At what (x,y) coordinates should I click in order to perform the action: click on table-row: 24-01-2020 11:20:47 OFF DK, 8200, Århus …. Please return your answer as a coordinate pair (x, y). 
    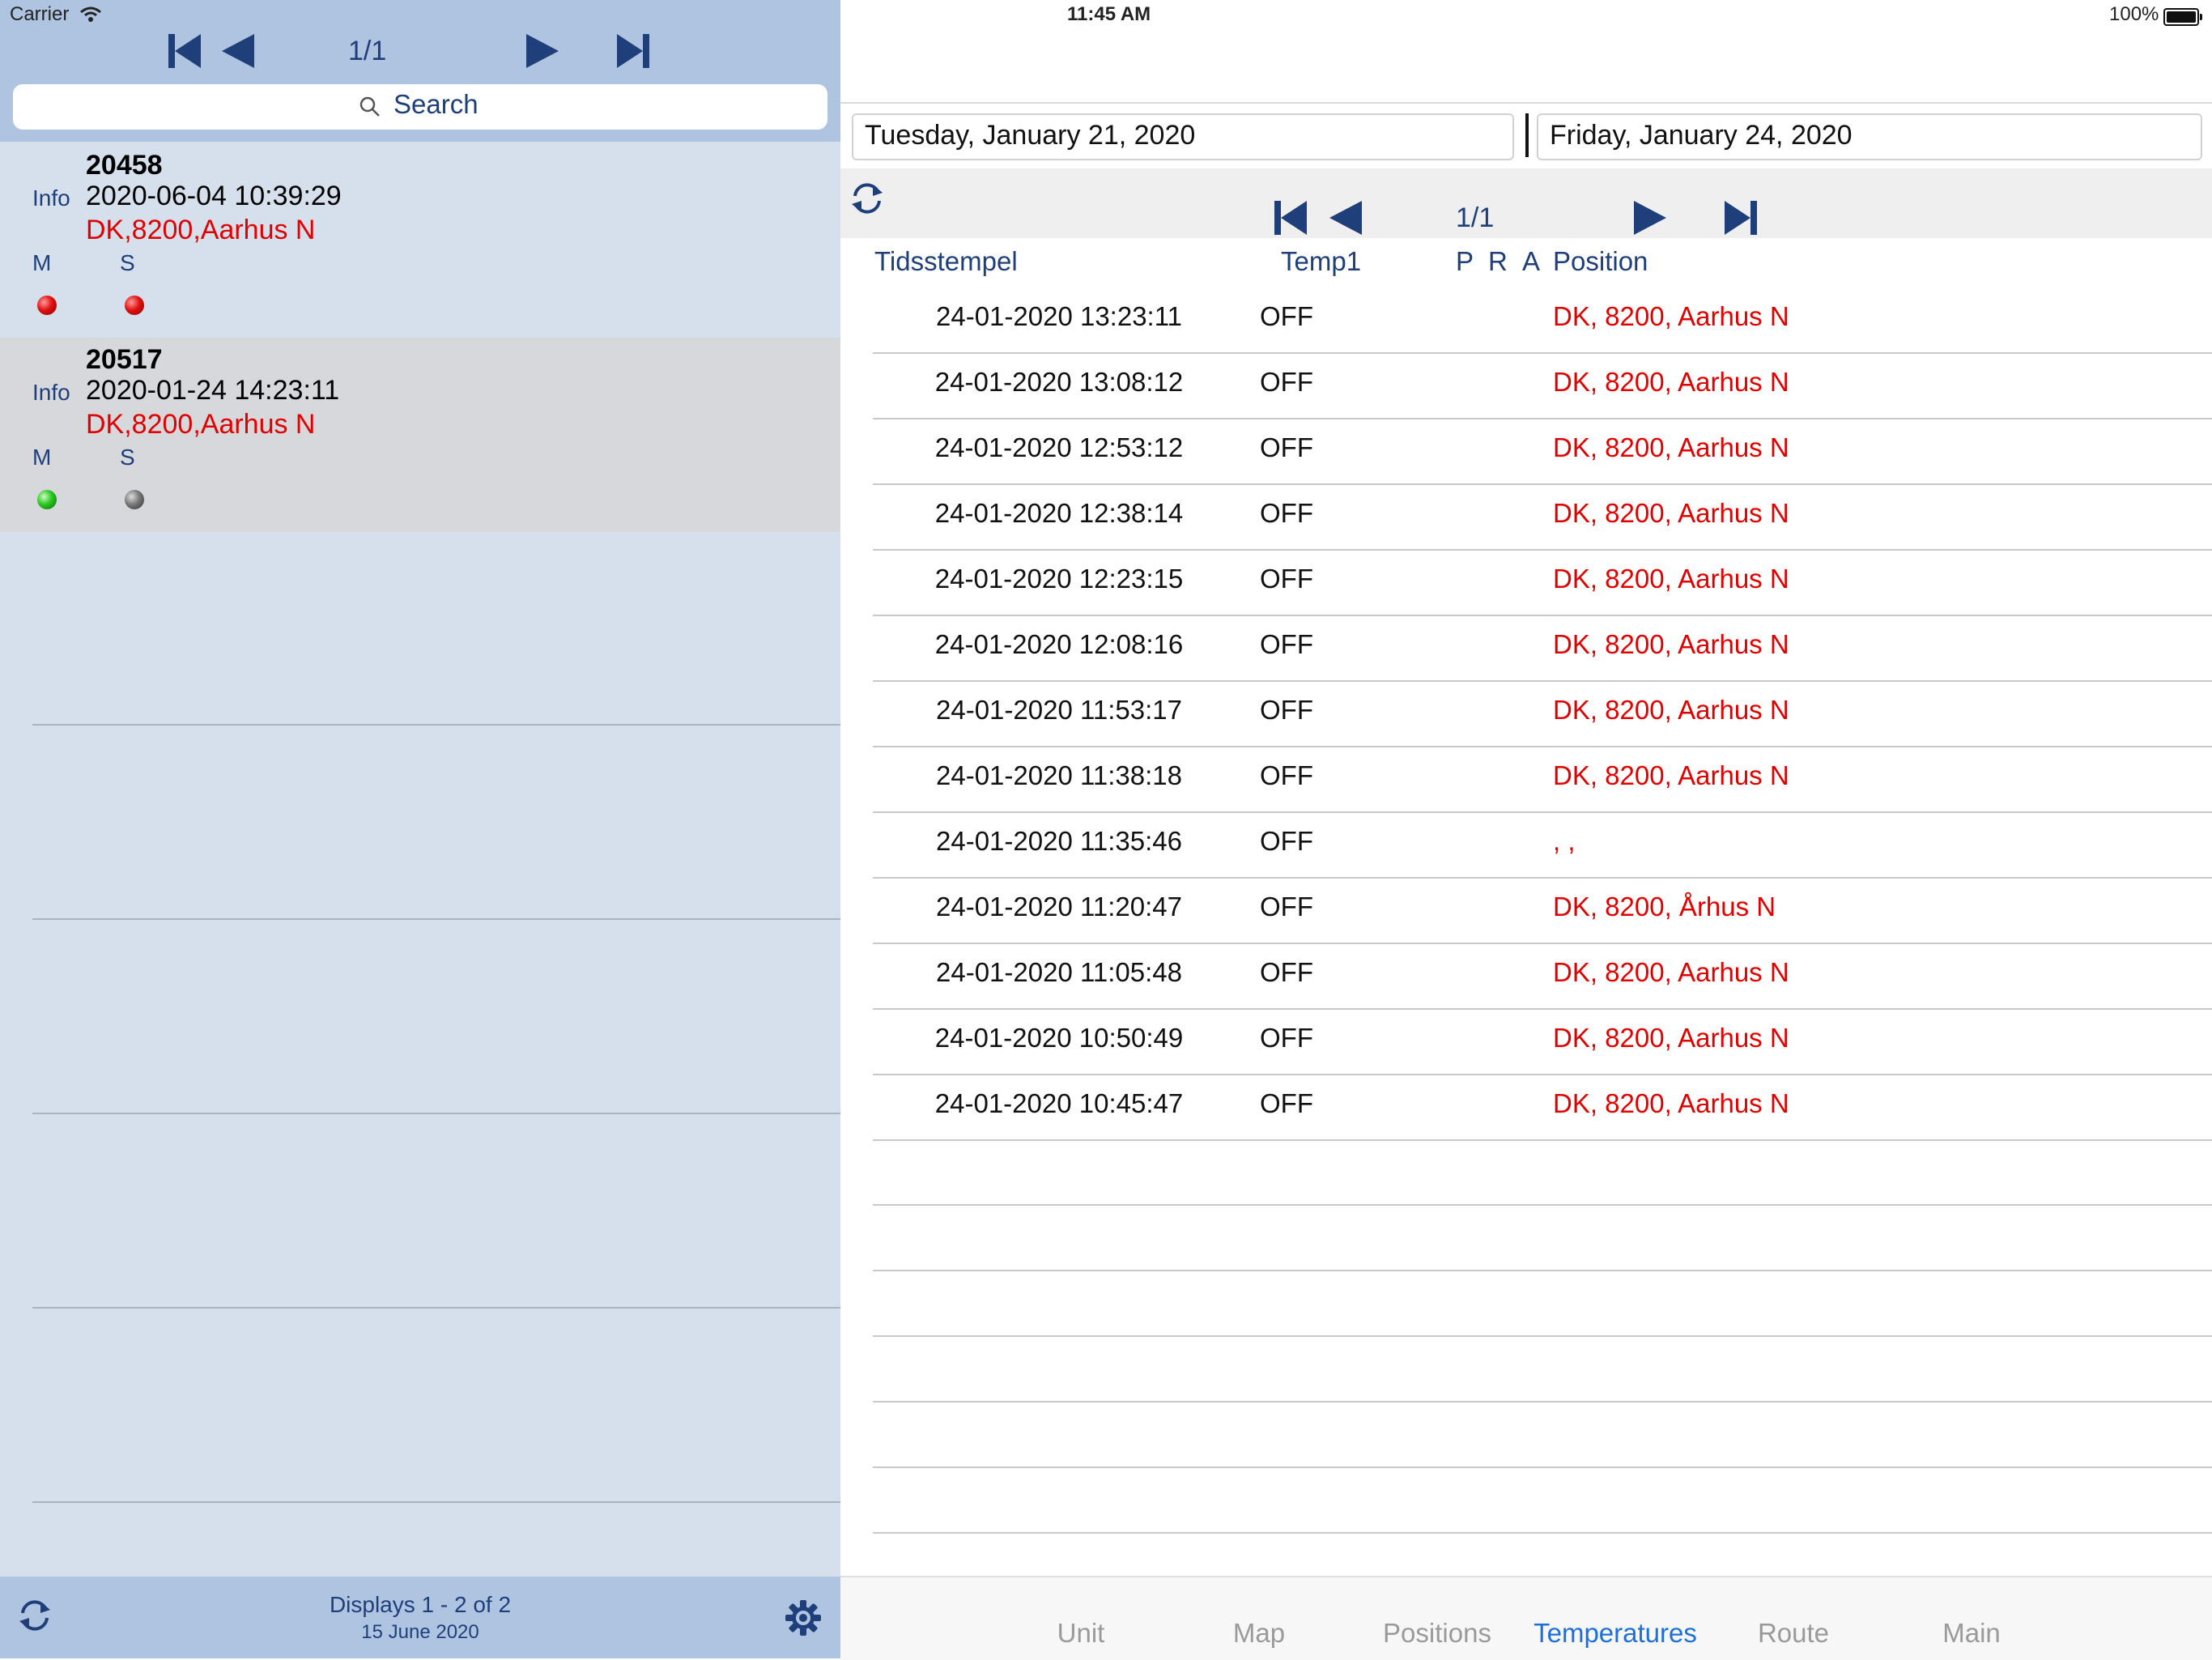
    Looking at the image, I should click on (1542, 911).